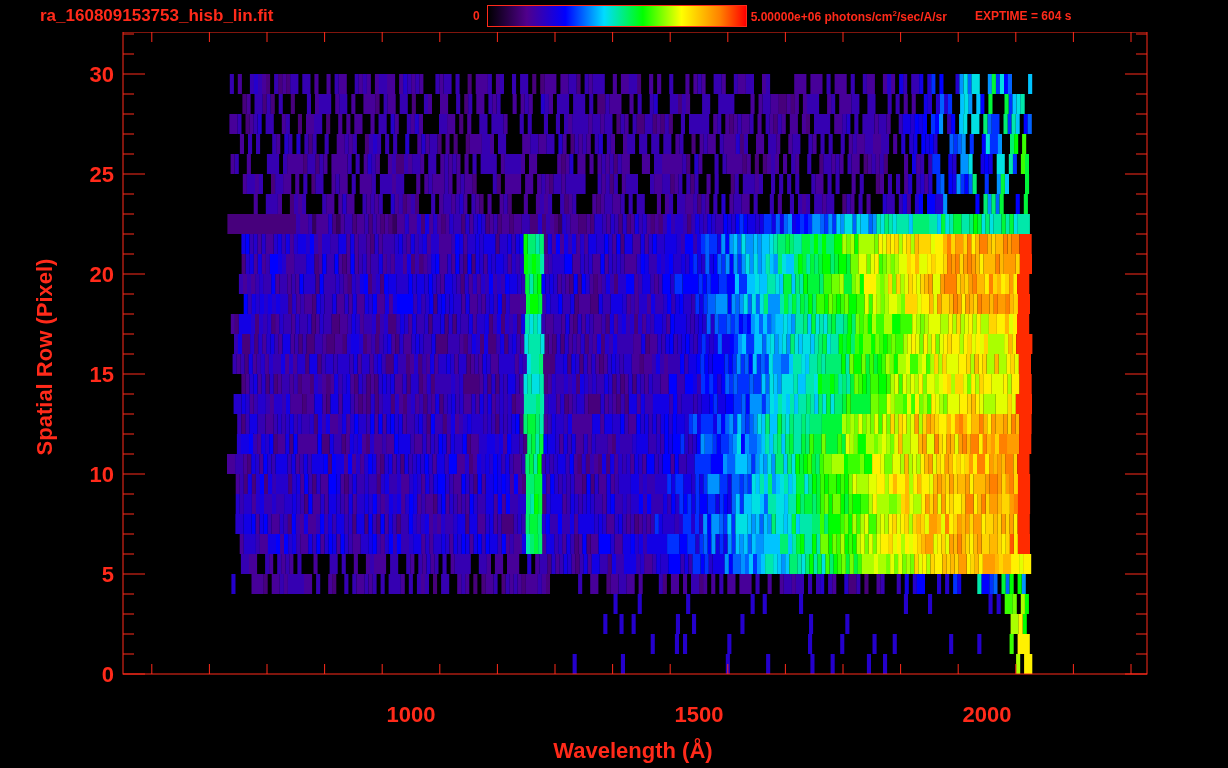 Image resolution: width=1228 pixels, height=768 pixels. What do you see at coordinates (699, 714) in the screenshot?
I see `x-axis-tick-label: 1500` at bounding box center [699, 714].